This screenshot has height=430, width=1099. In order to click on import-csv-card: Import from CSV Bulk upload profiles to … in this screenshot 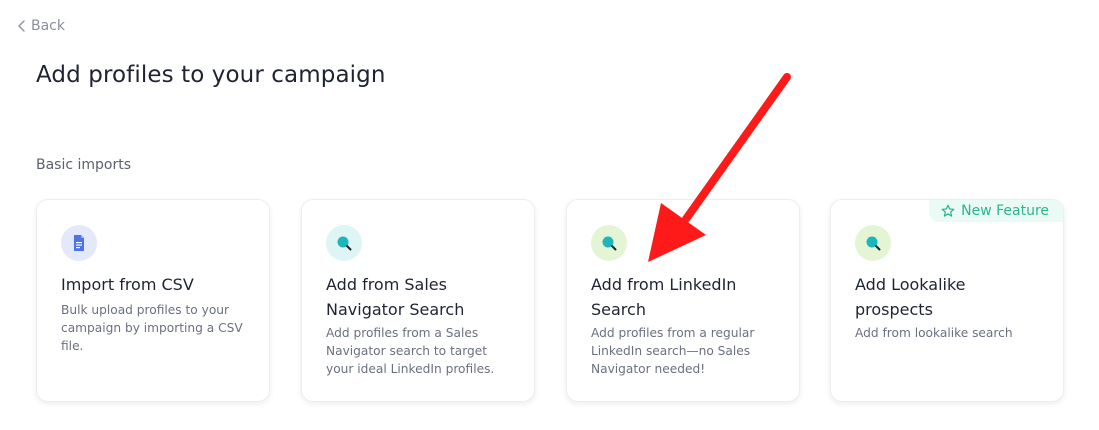, I will do `click(153, 300)`.